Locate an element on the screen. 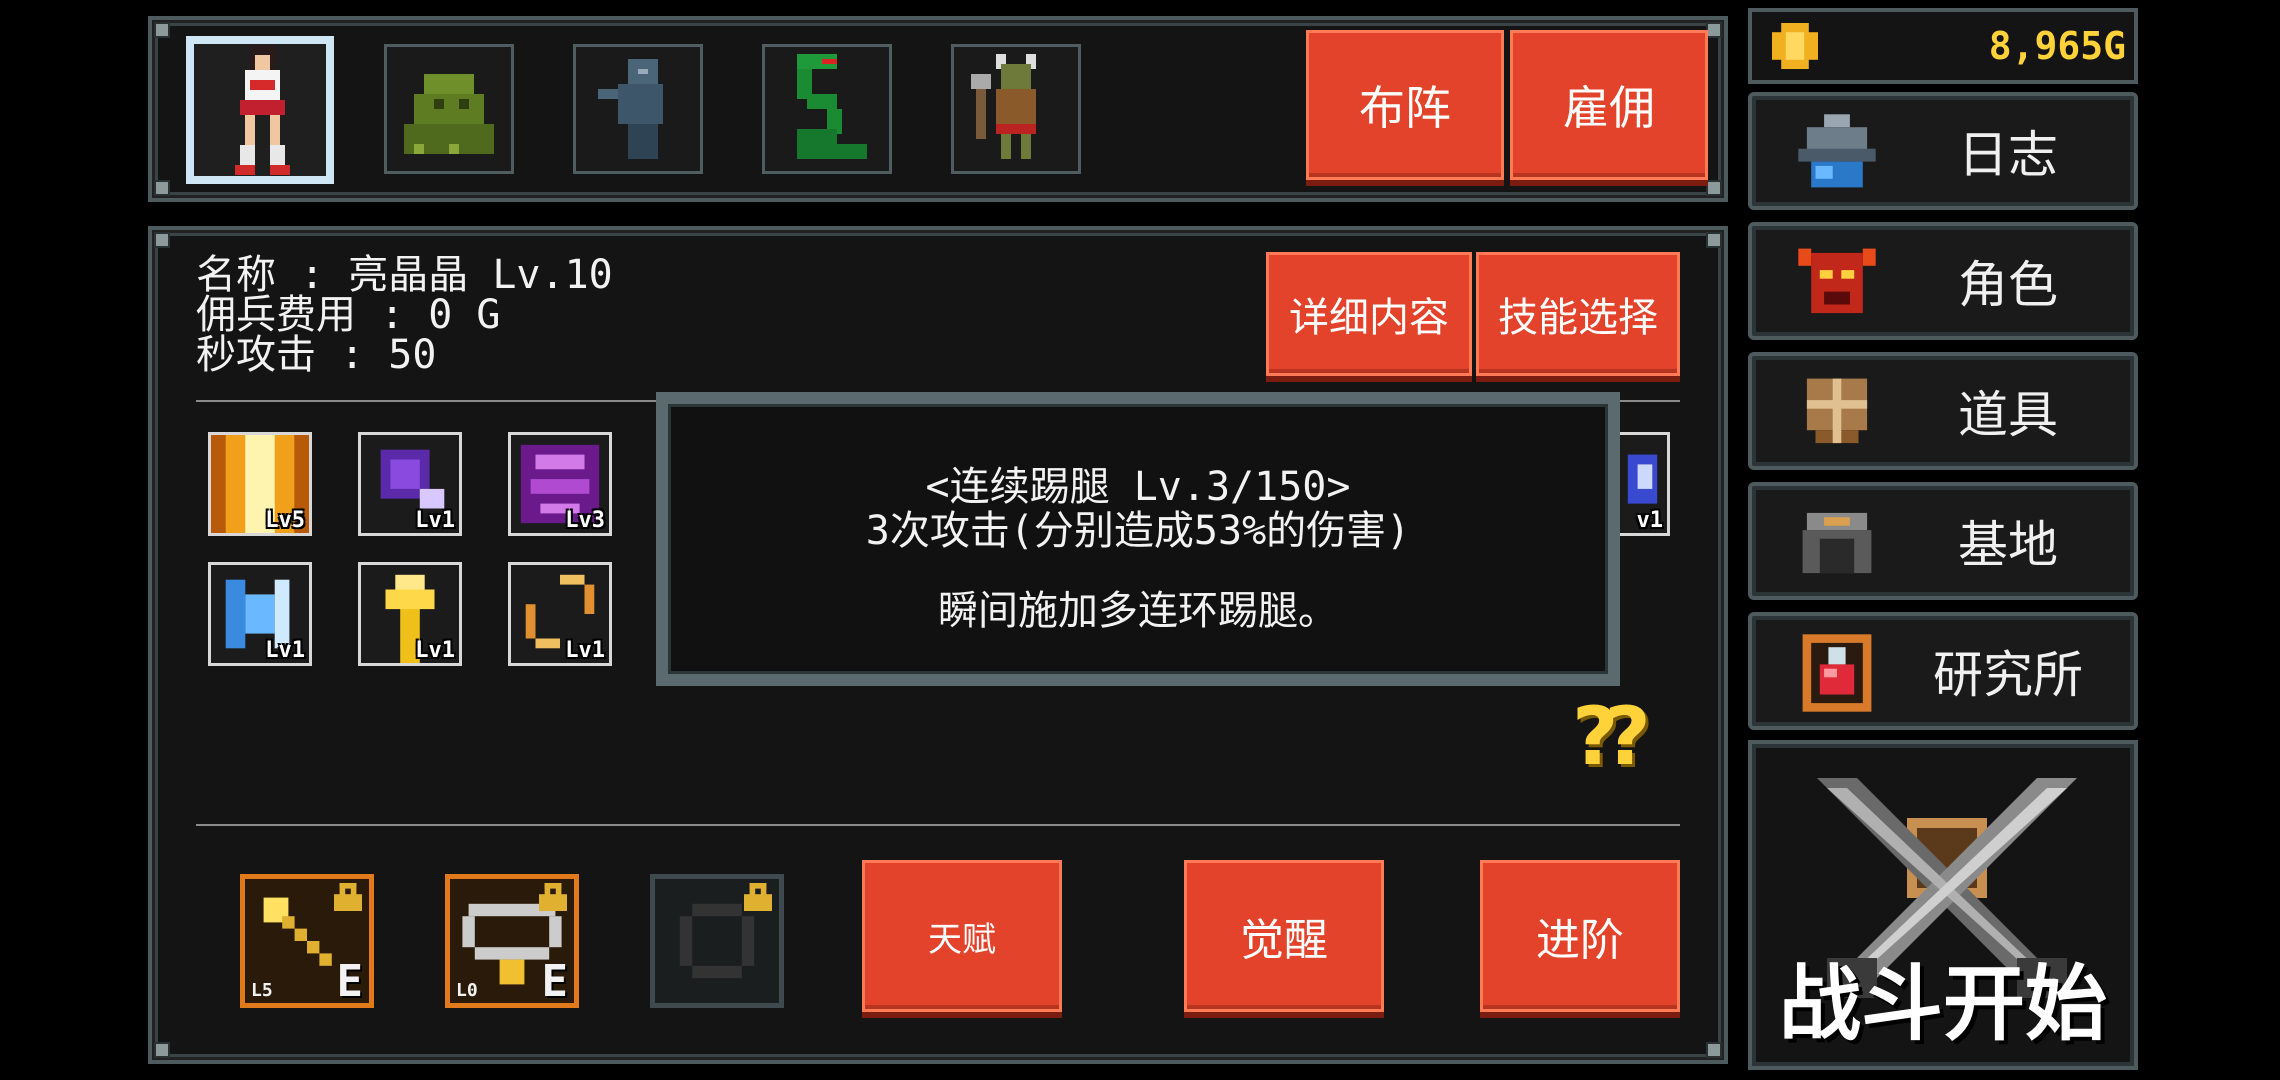  sidebar-item-label: 研究所 is located at coordinates (2008, 675).